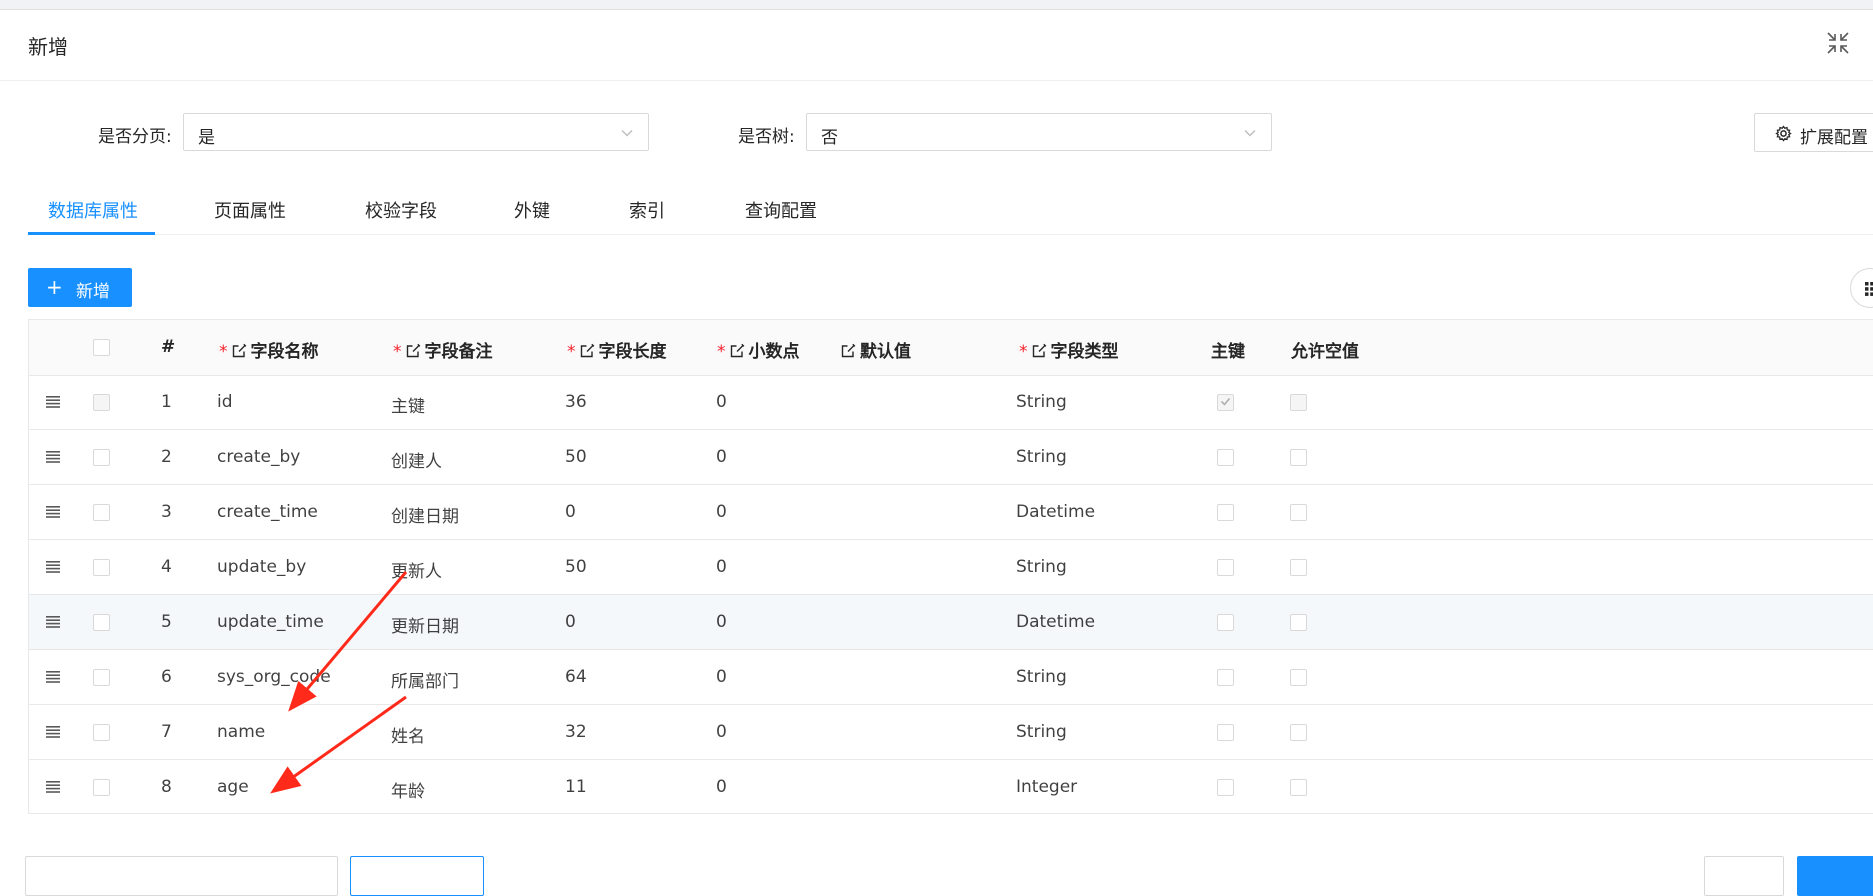 The image size is (1873, 896). I want to click on field-name-cell: id, so click(225, 402).